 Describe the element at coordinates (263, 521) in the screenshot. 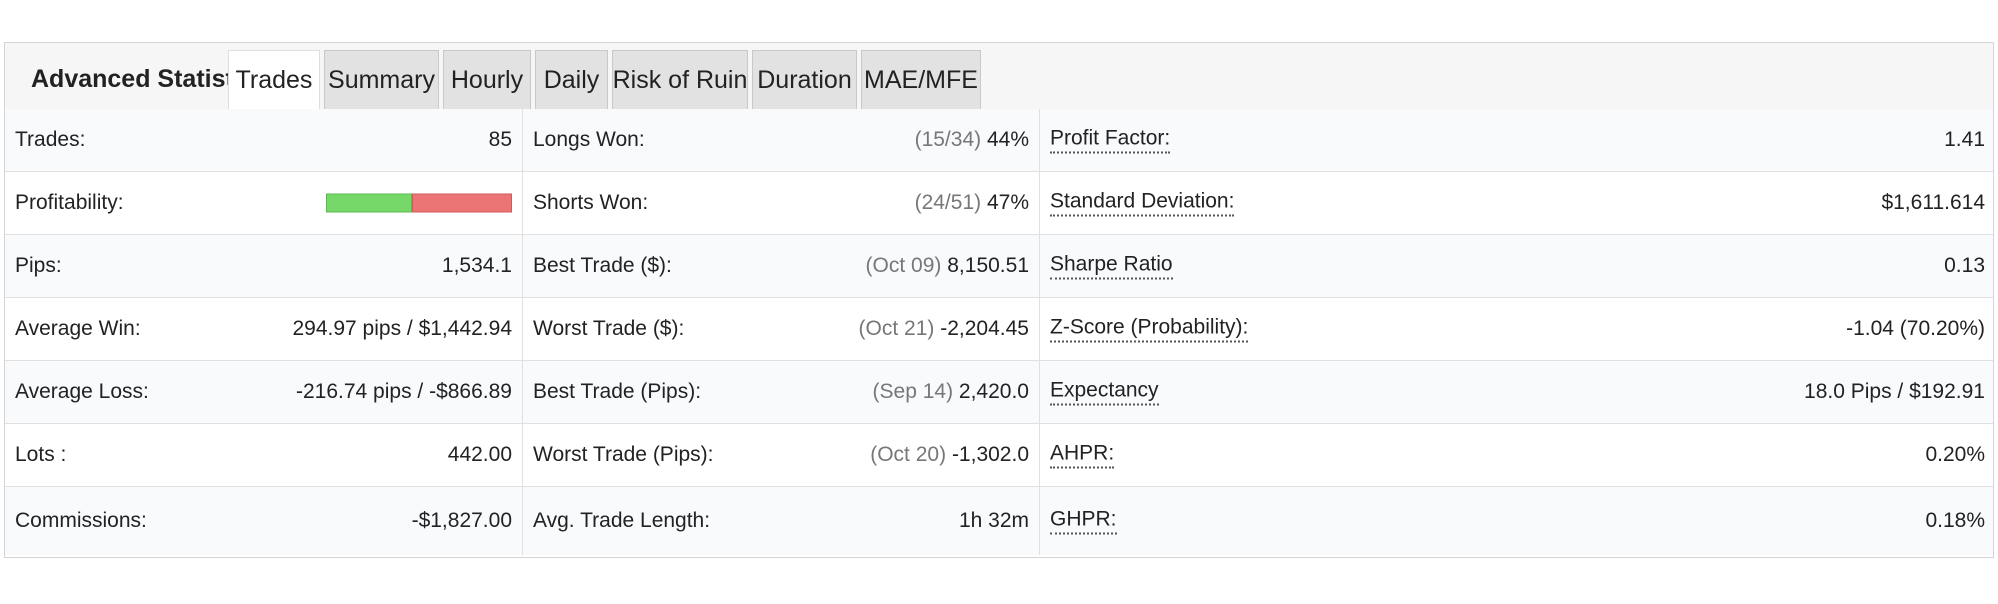

I see `stat-commissions: Commissions: -$1,827.00` at that location.